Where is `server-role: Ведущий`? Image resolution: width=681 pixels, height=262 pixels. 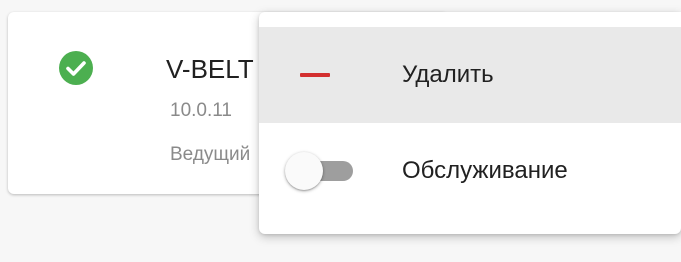
server-role: Ведущий is located at coordinates (210, 154).